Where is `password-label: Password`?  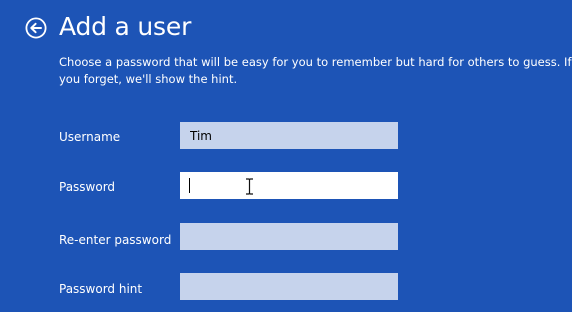 password-label: Password is located at coordinates (87, 187).